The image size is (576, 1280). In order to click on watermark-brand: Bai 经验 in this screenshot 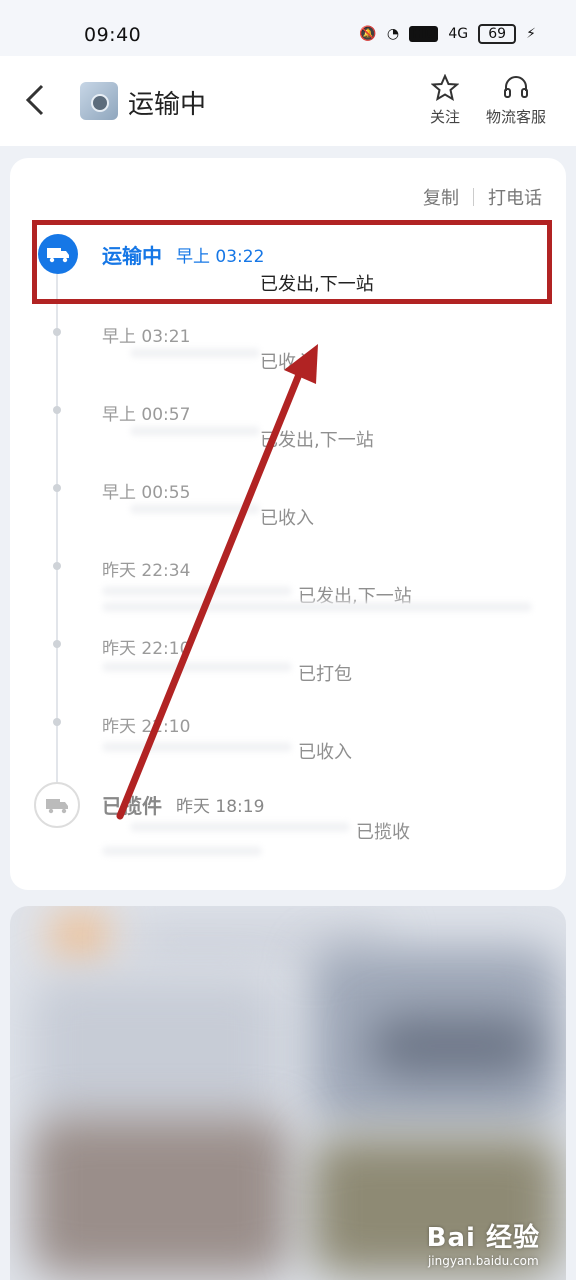, I will do `click(483, 1238)`.